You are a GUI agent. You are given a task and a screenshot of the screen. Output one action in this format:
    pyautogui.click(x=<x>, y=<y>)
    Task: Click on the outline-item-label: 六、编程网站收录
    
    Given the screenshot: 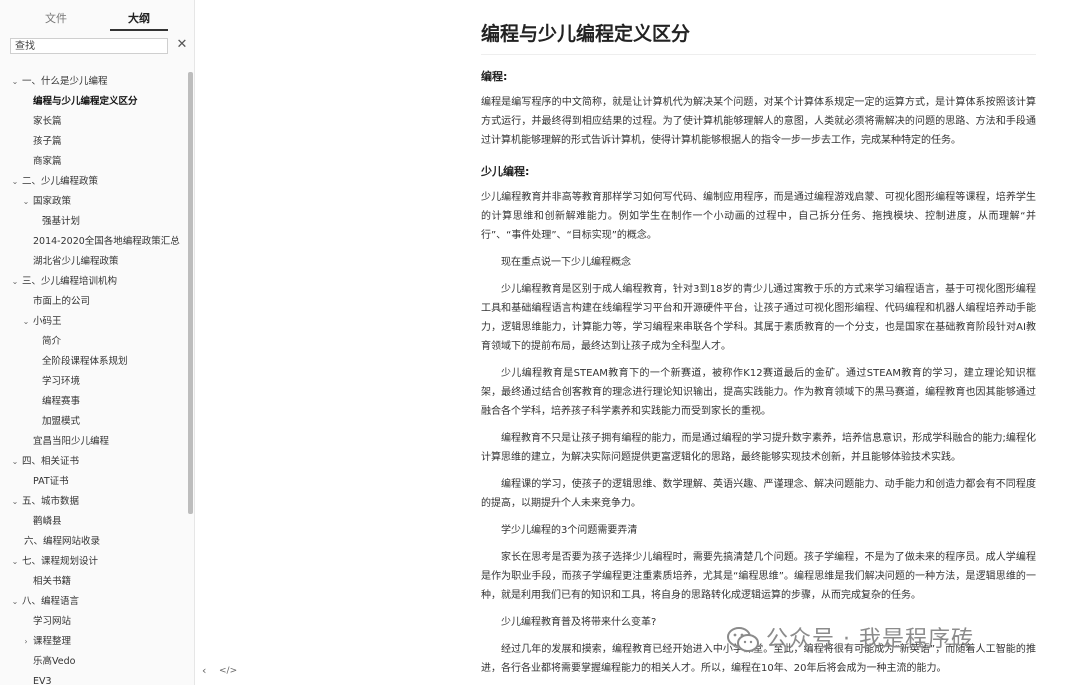 What is the action you would take?
    pyautogui.click(x=62, y=541)
    